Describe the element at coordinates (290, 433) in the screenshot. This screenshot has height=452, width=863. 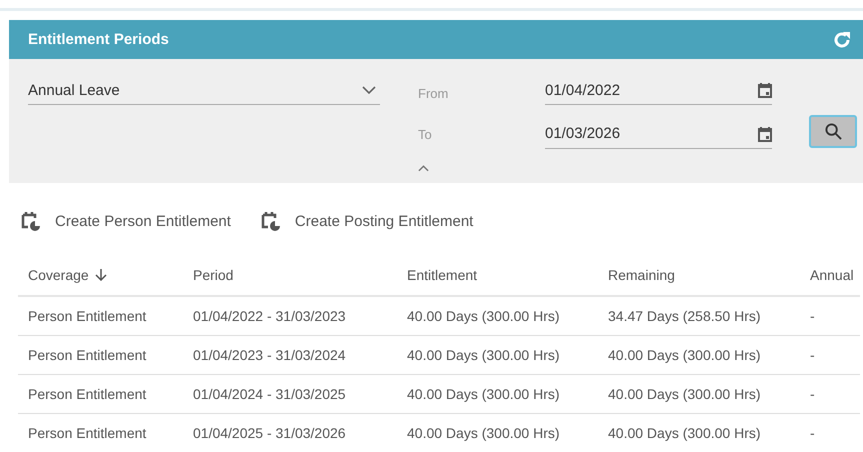
I see `table-cell: 01/04/2025 - 31/03/2026` at that location.